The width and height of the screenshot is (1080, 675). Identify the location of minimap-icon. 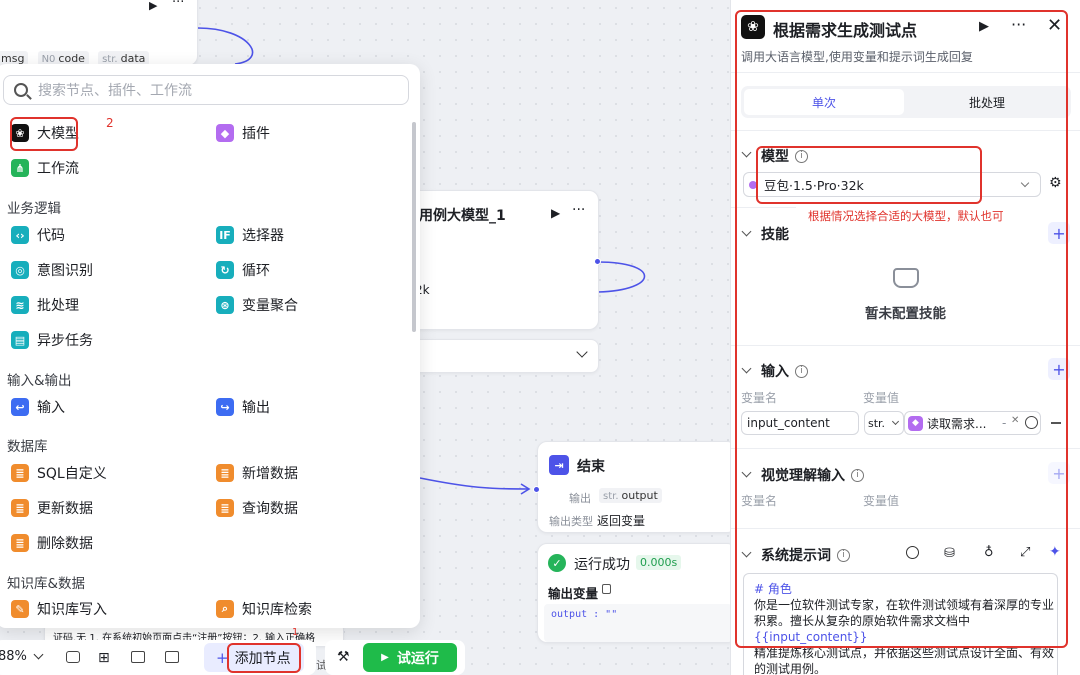
(172, 657).